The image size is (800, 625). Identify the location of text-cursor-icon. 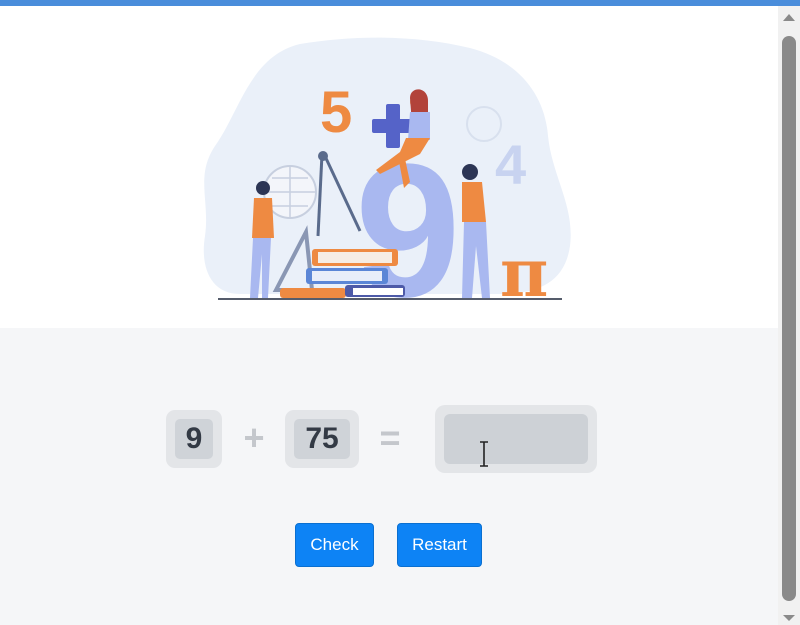
(484, 454).